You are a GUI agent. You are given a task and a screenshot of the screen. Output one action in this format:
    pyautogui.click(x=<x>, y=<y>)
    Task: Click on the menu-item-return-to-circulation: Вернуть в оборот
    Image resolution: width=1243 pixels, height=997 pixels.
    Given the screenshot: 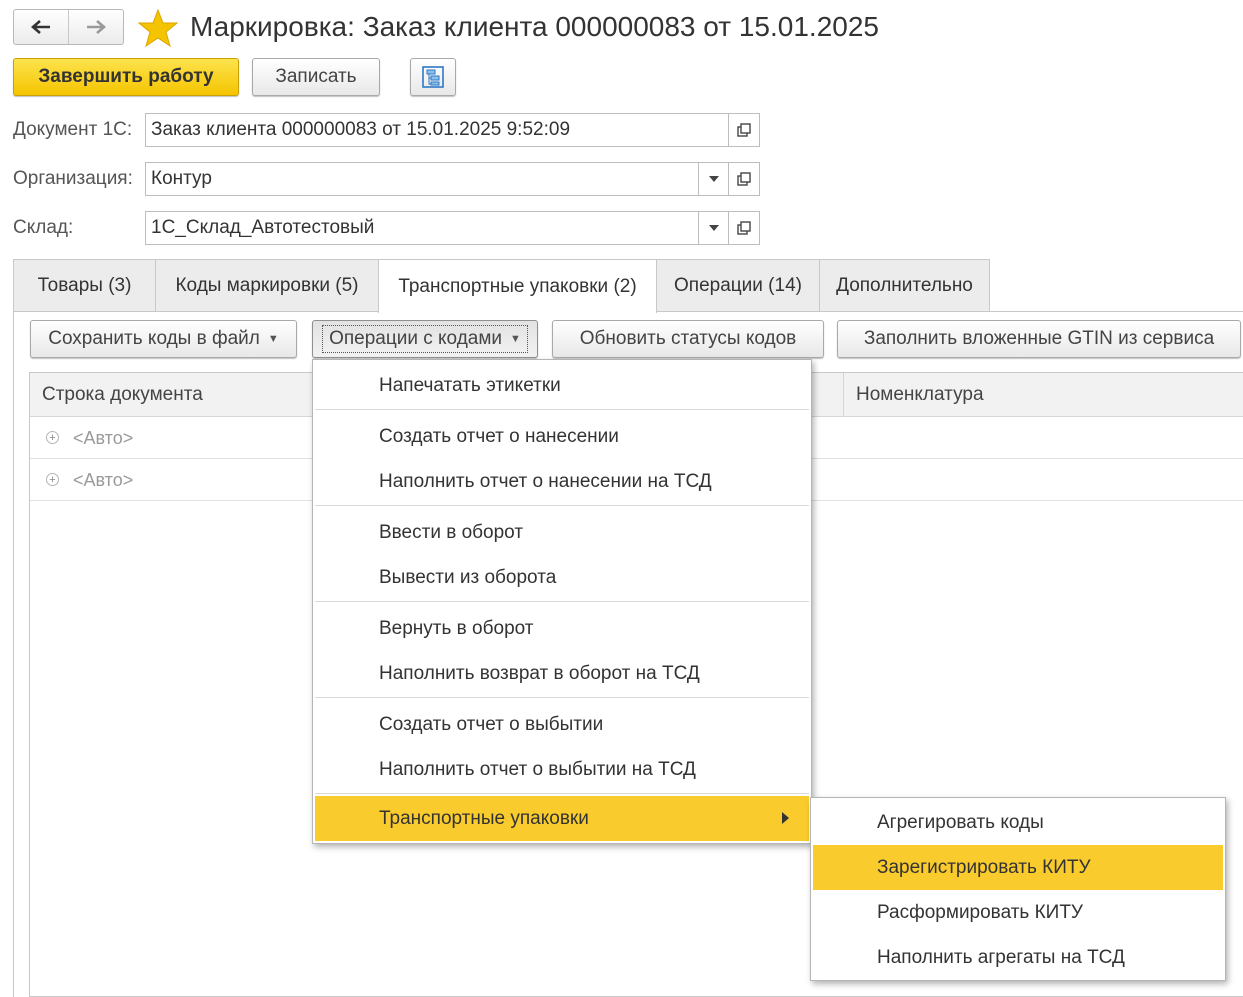 What is the action you would take?
    pyautogui.click(x=562, y=628)
    